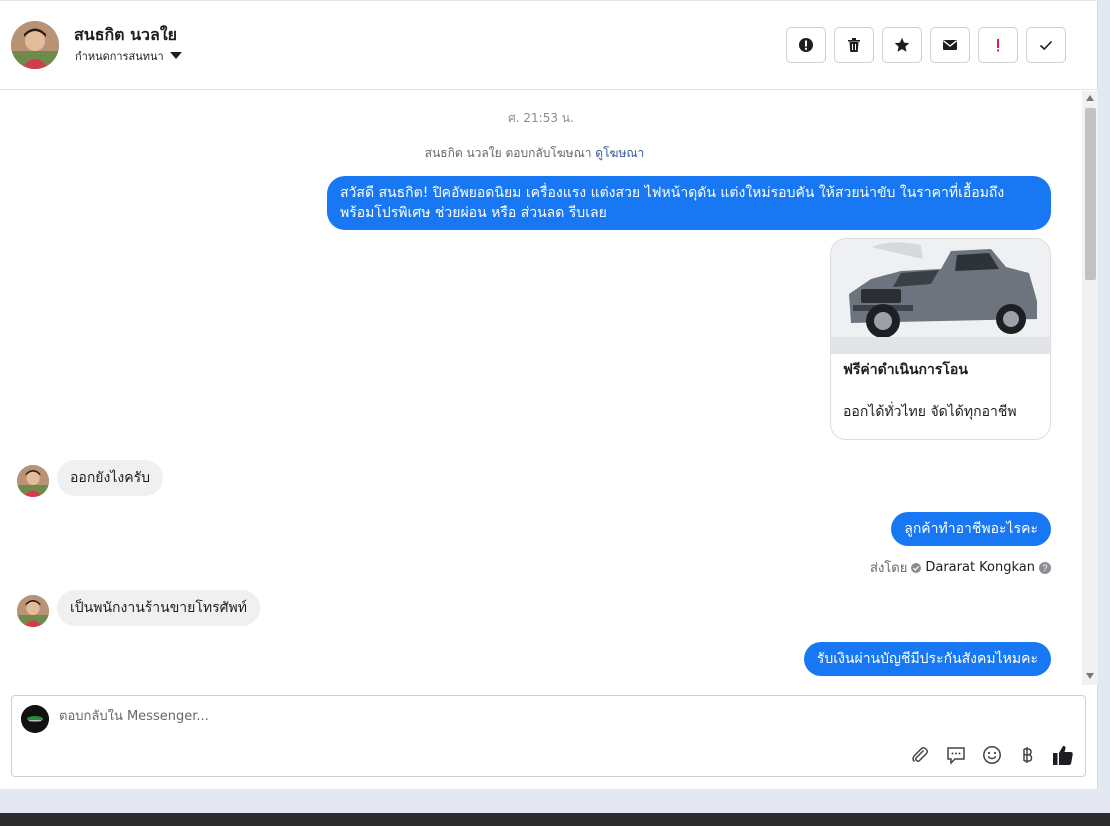  I want to click on attach-button, so click(920, 755).